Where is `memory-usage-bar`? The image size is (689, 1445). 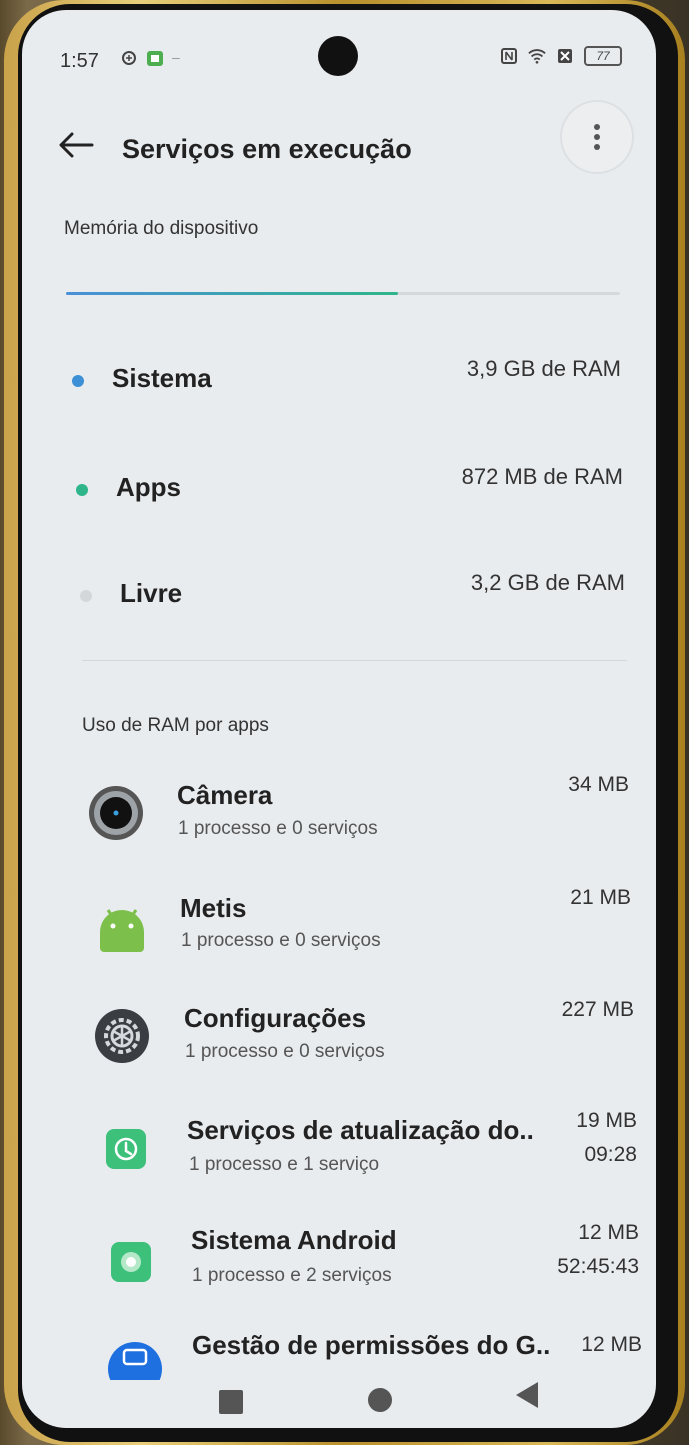
memory-usage-bar is located at coordinates (343, 293).